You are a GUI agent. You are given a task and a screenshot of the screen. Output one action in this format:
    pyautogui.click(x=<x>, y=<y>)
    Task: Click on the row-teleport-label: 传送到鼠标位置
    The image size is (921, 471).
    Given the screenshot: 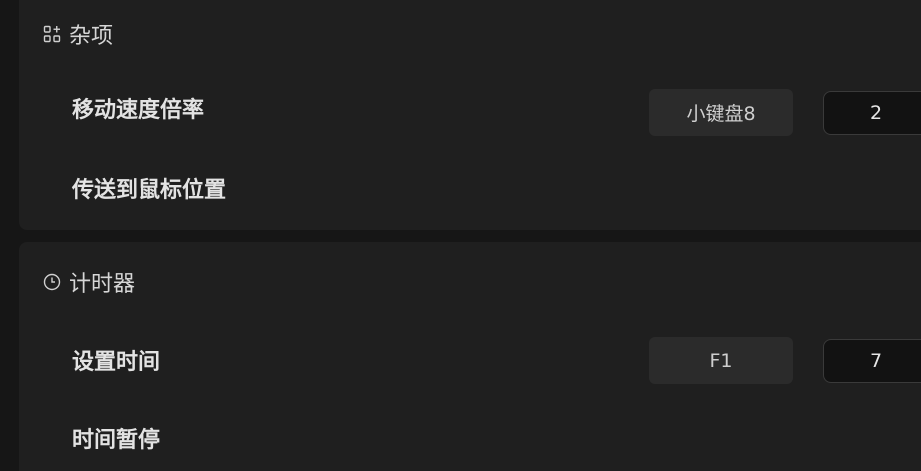 What is the action you would take?
    pyautogui.click(x=149, y=190)
    